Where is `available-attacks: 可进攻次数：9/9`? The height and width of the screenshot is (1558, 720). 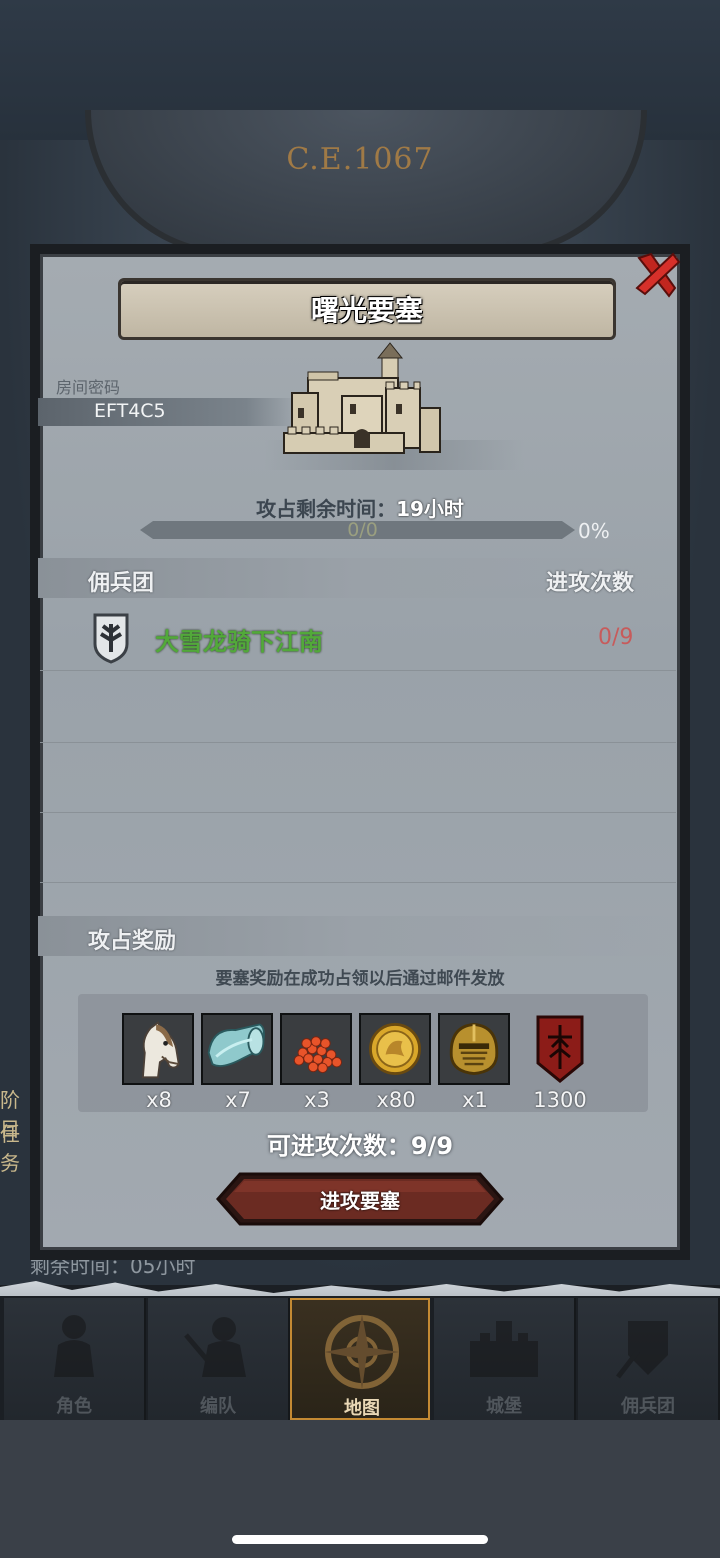 available-attacks: 可进攻次数：9/9 is located at coordinates (360, 1146).